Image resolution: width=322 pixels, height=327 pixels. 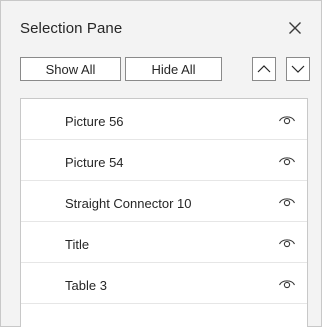 What do you see at coordinates (173, 69) in the screenshot?
I see `hide-all-button: Hide All` at bounding box center [173, 69].